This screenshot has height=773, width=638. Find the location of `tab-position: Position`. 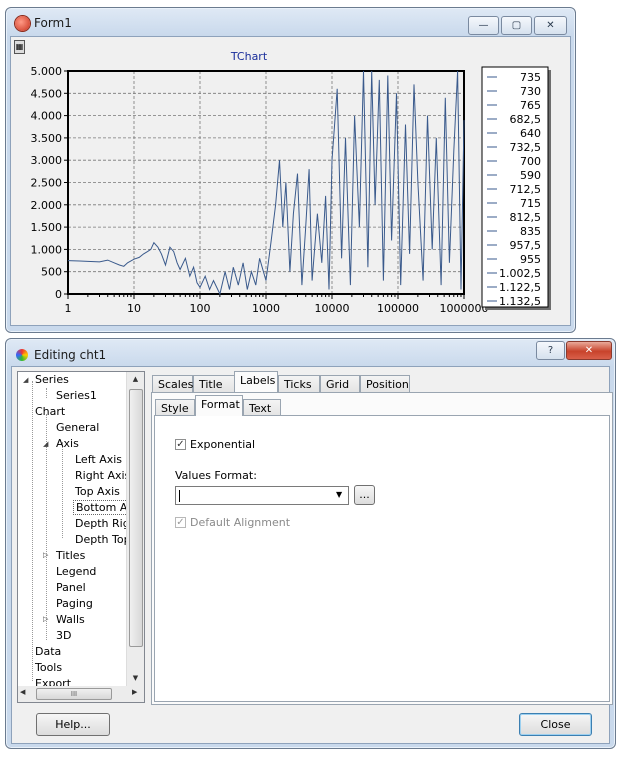

tab-position: Position is located at coordinates (385, 383).